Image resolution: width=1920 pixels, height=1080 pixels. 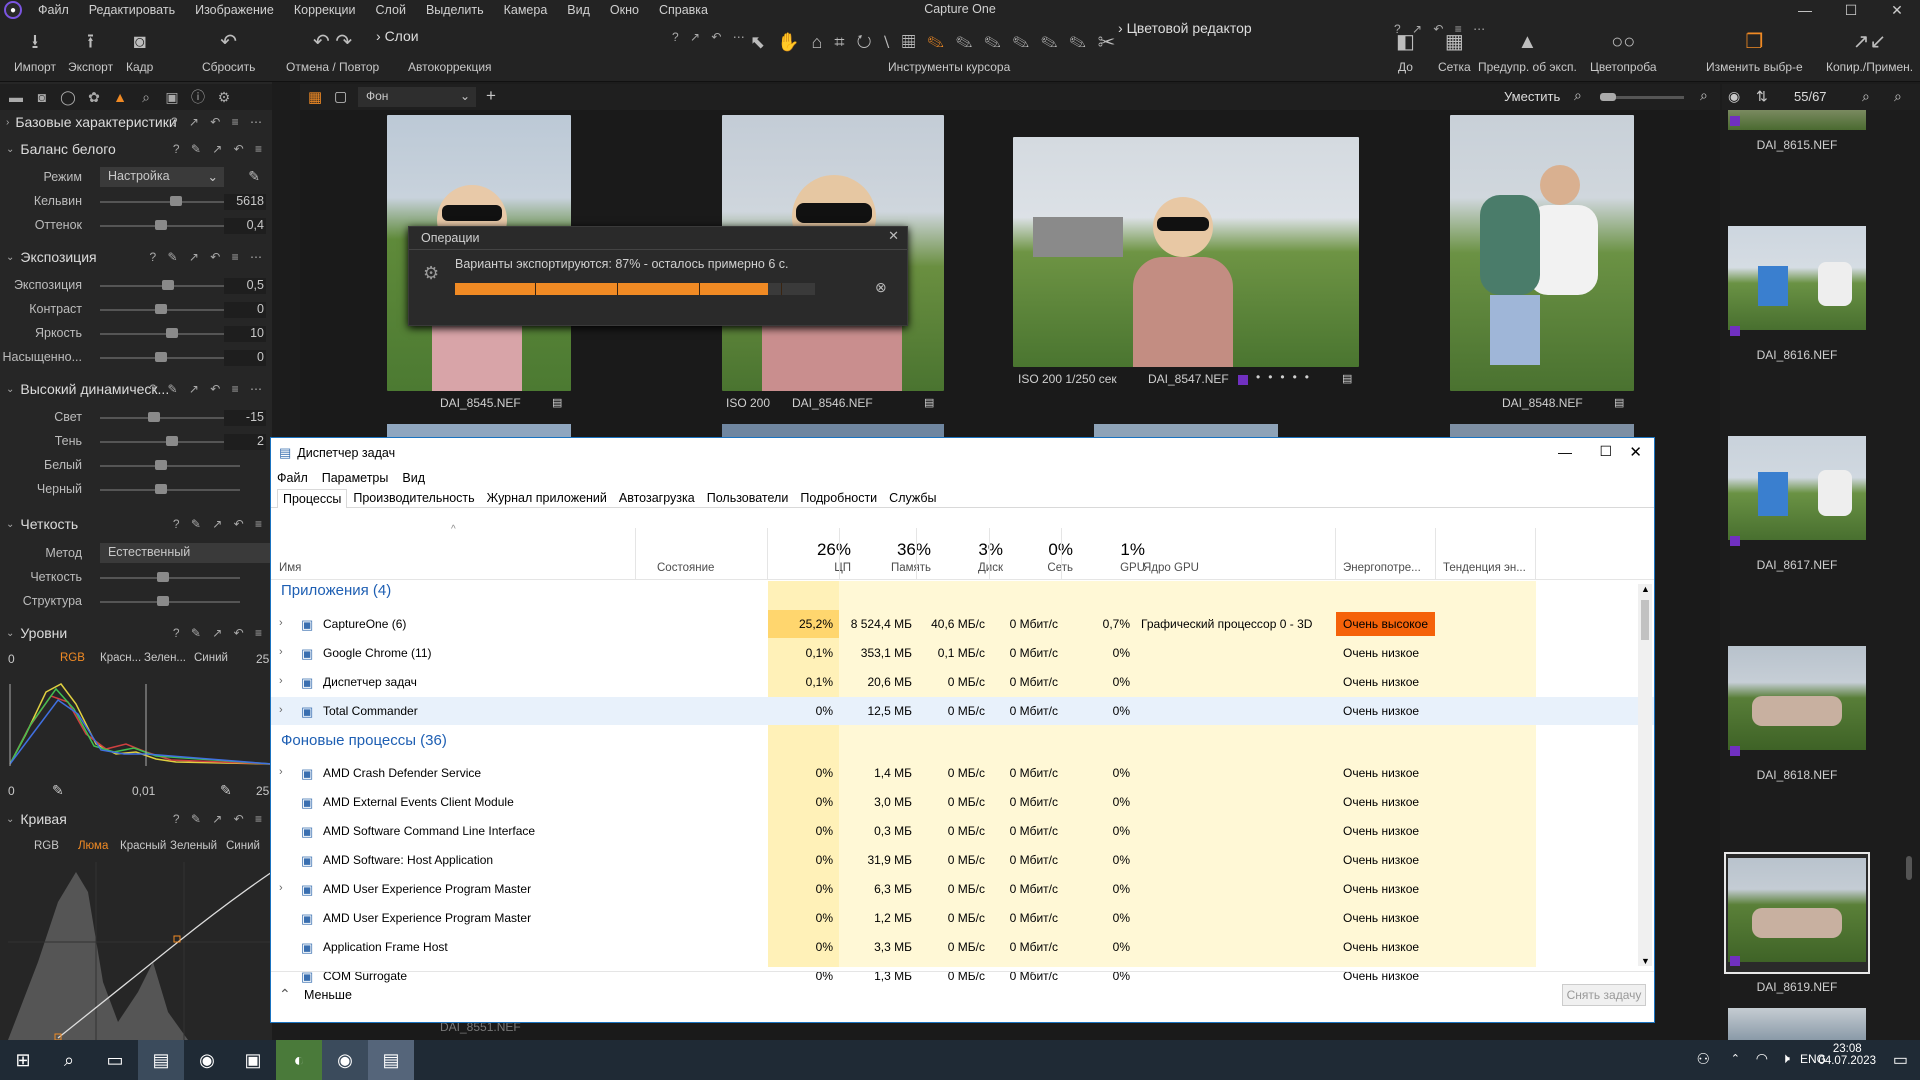 What do you see at coordinates (253, 1060) in the screenshot?
I see `webstorm-icon: ▣` at bounding box center [253, 1060].